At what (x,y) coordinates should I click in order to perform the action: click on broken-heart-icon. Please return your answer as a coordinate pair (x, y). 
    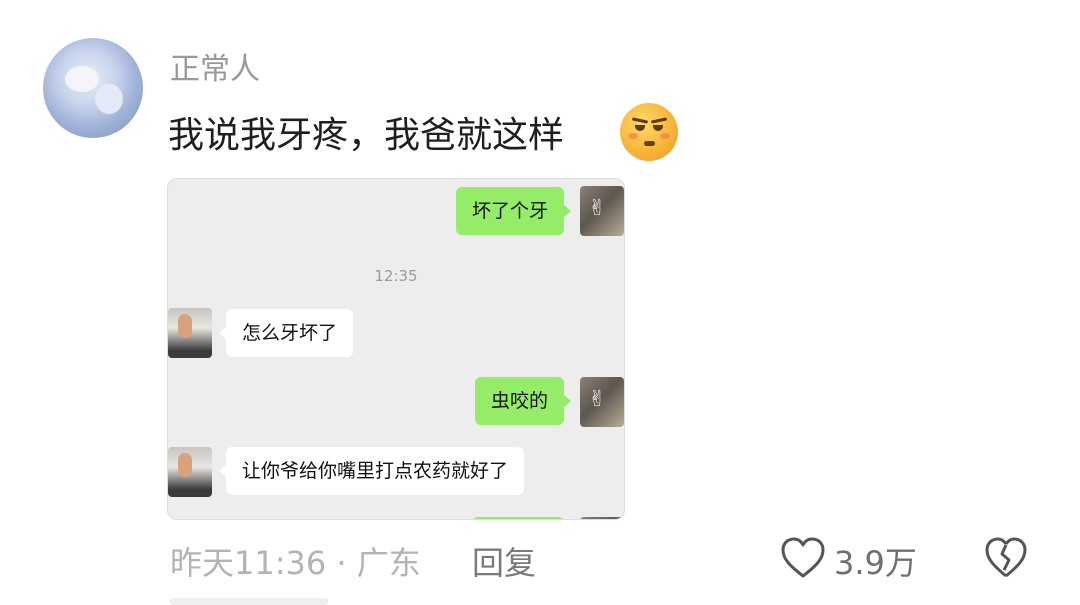
    Looking at the image, I should click on (1006, 558).